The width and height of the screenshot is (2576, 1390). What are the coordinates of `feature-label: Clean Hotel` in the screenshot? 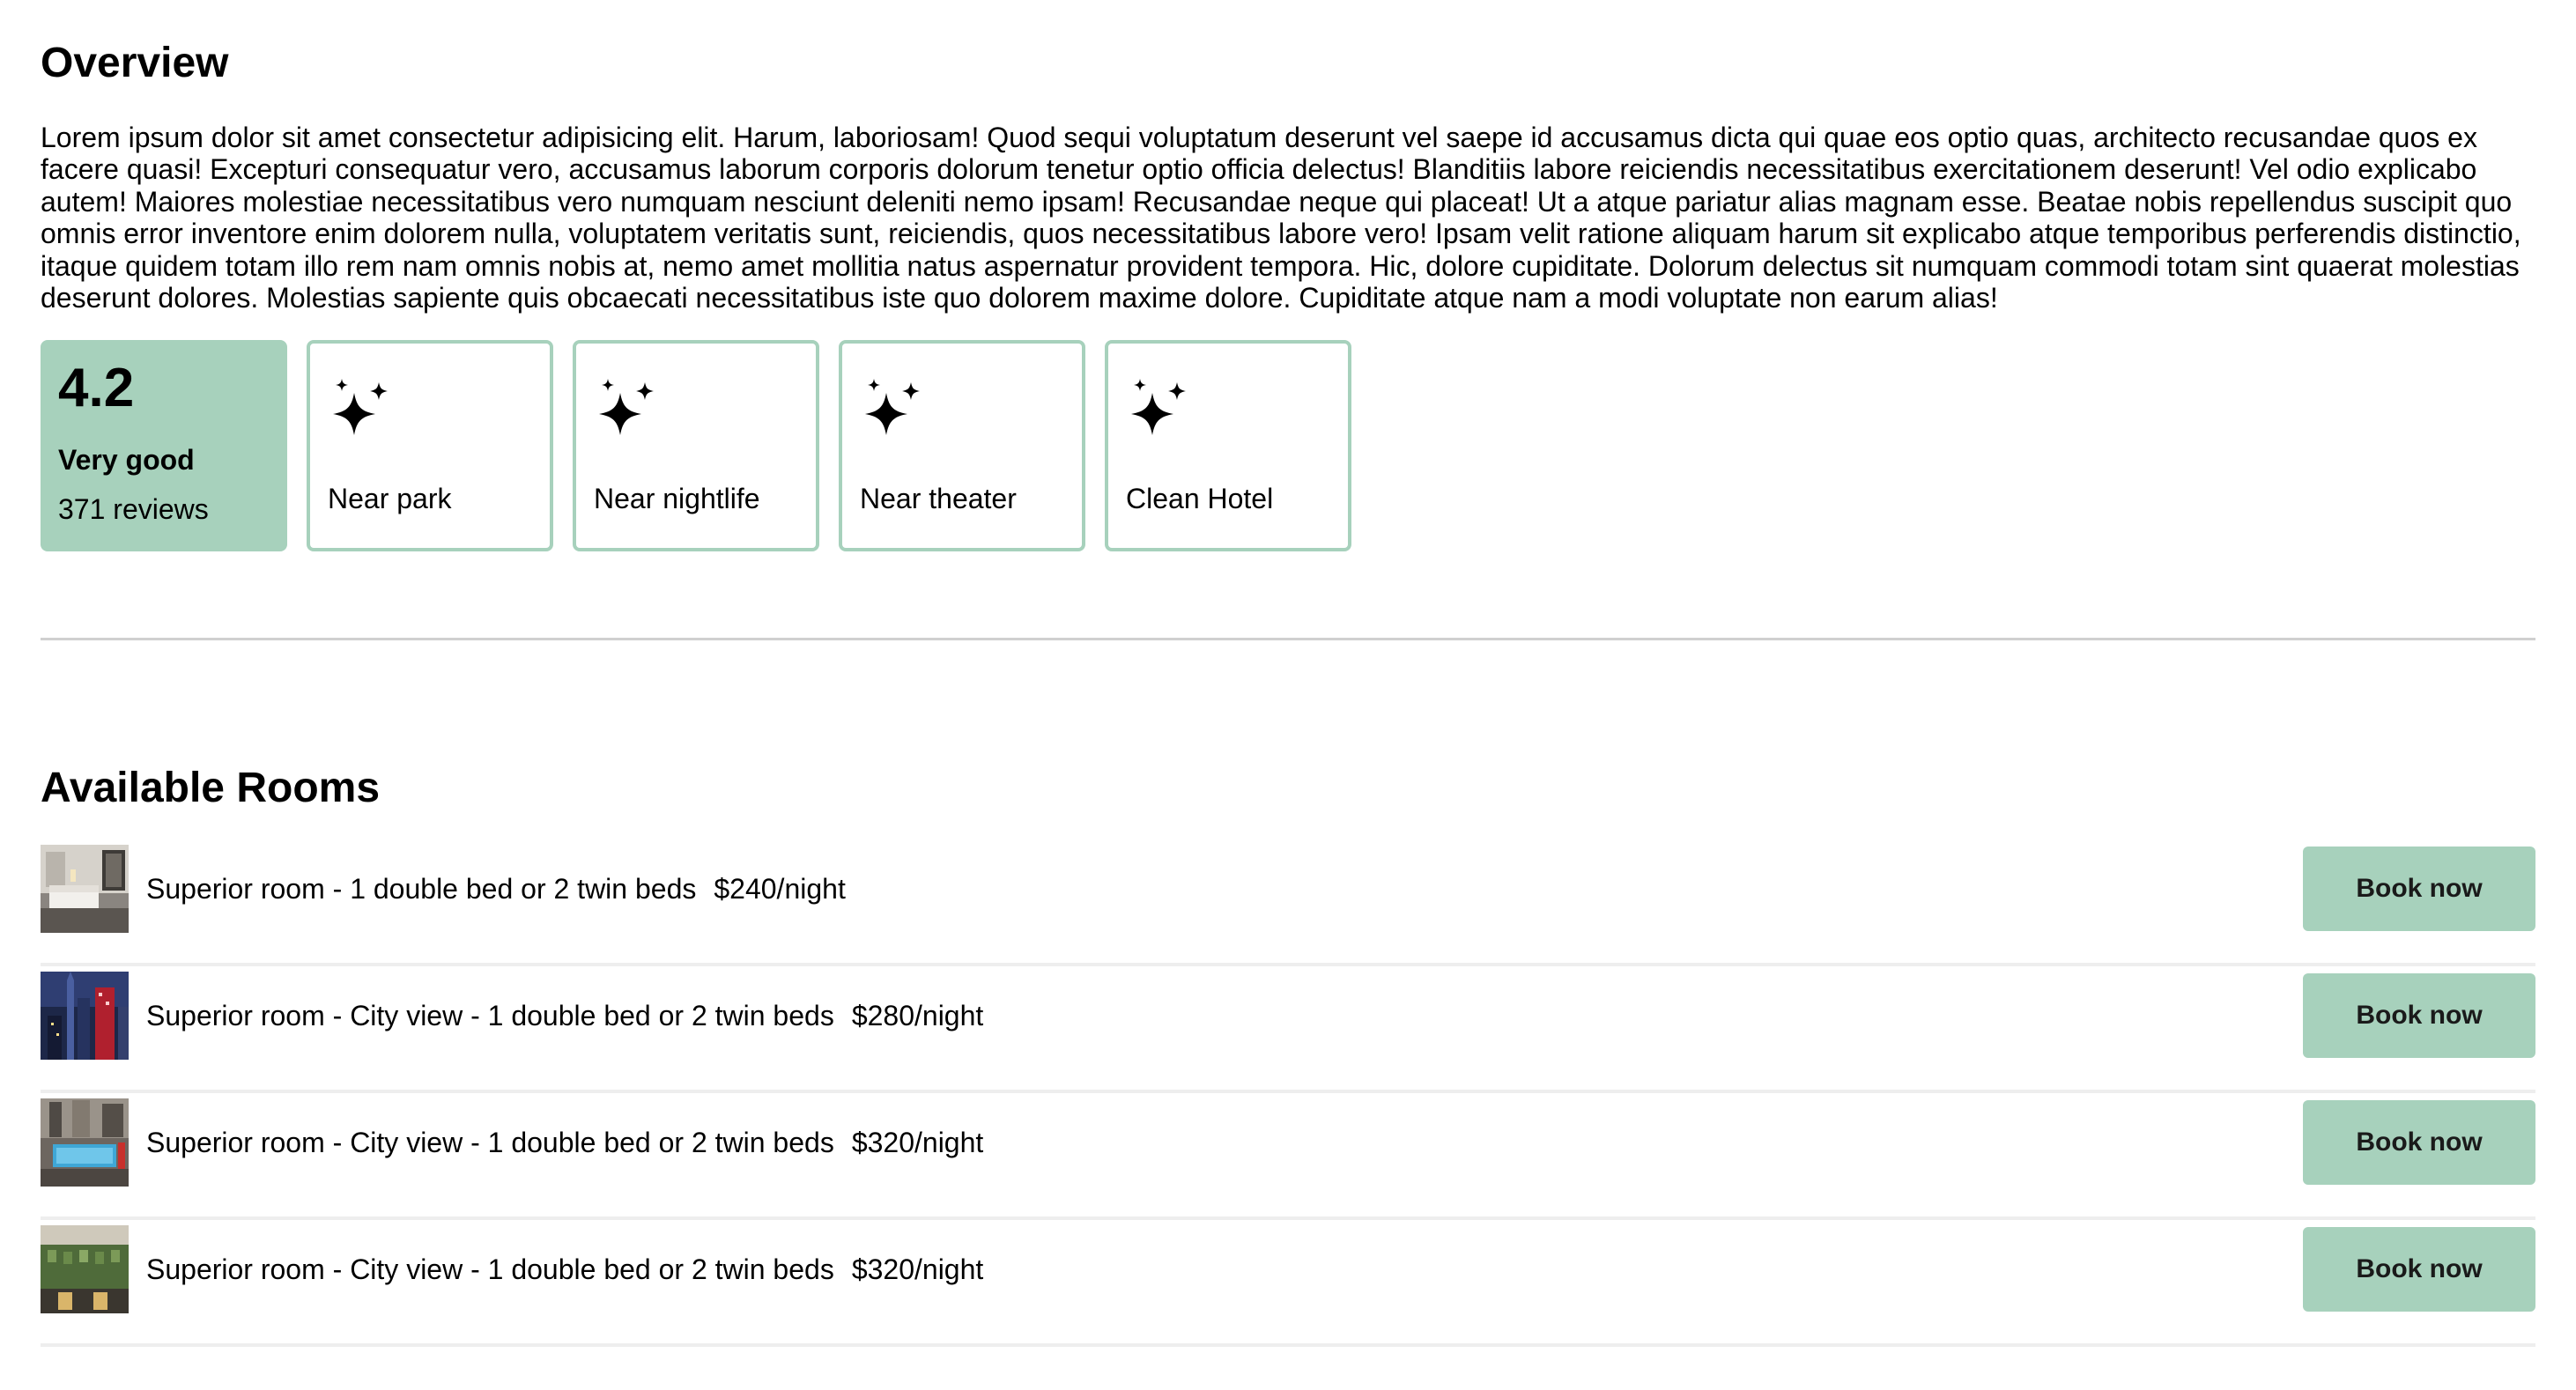 It's located at (1200, 499).